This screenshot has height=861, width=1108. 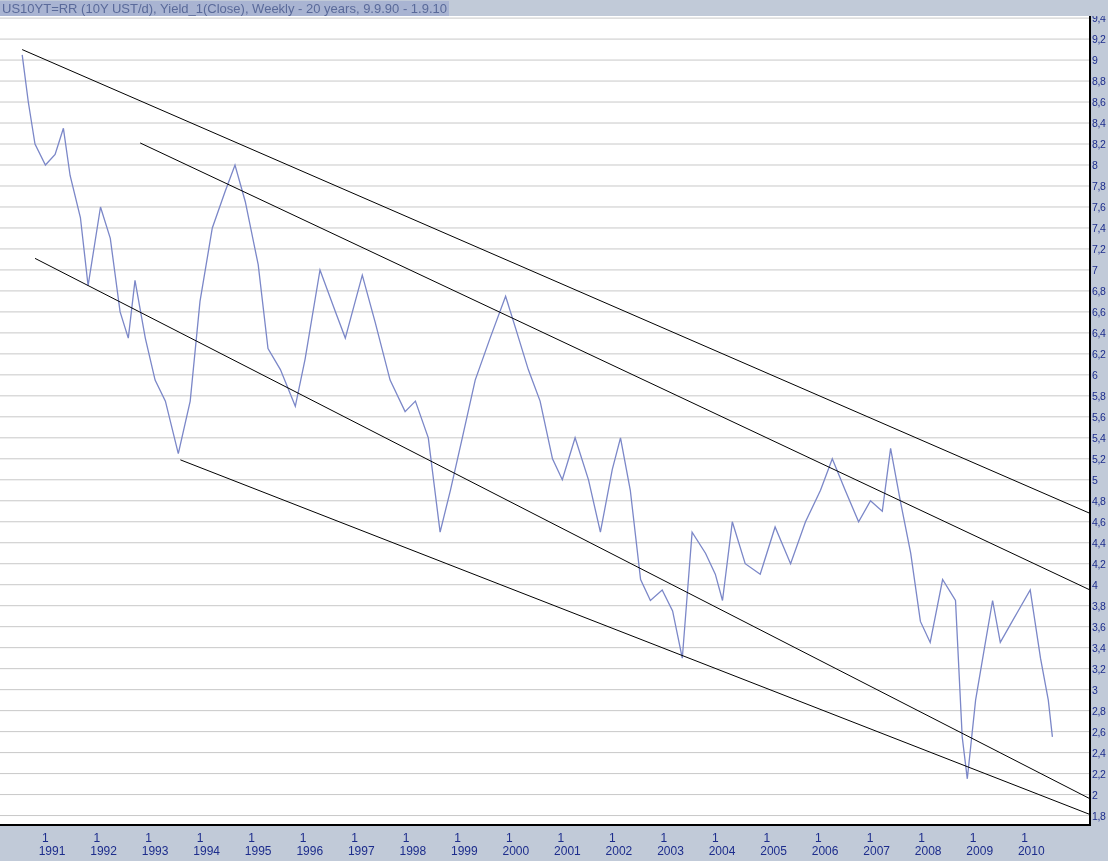 I want to click on axis-tick-label: 2002, so click(x=619, y=851).